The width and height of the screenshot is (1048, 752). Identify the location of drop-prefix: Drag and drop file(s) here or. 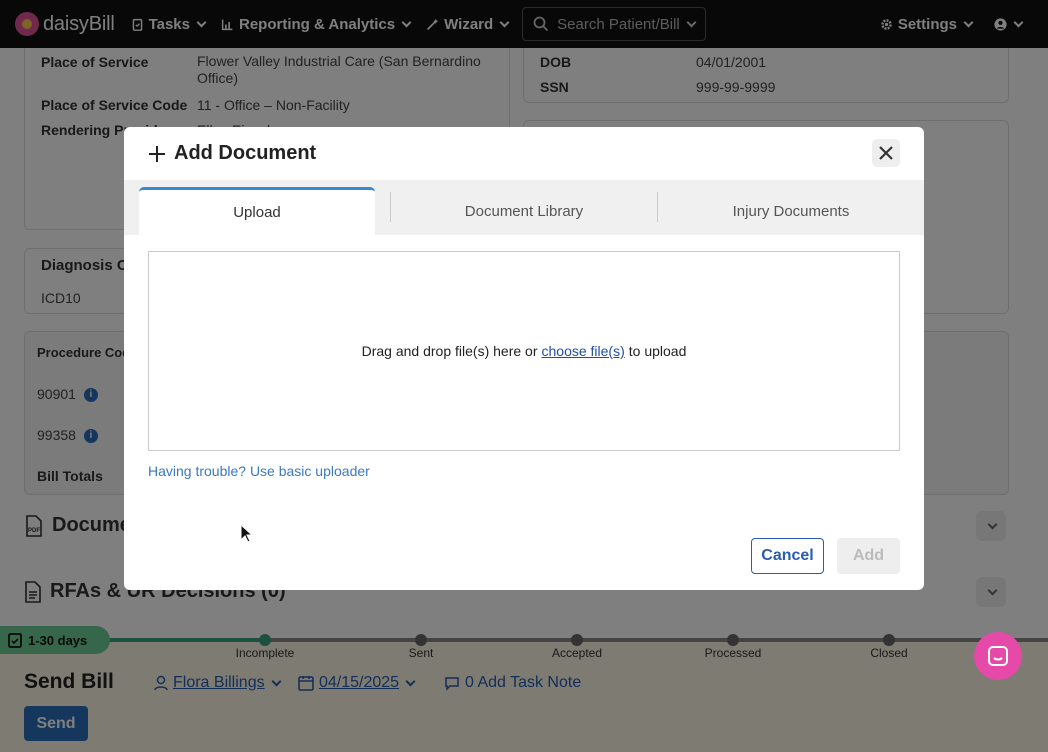
(449, 351).